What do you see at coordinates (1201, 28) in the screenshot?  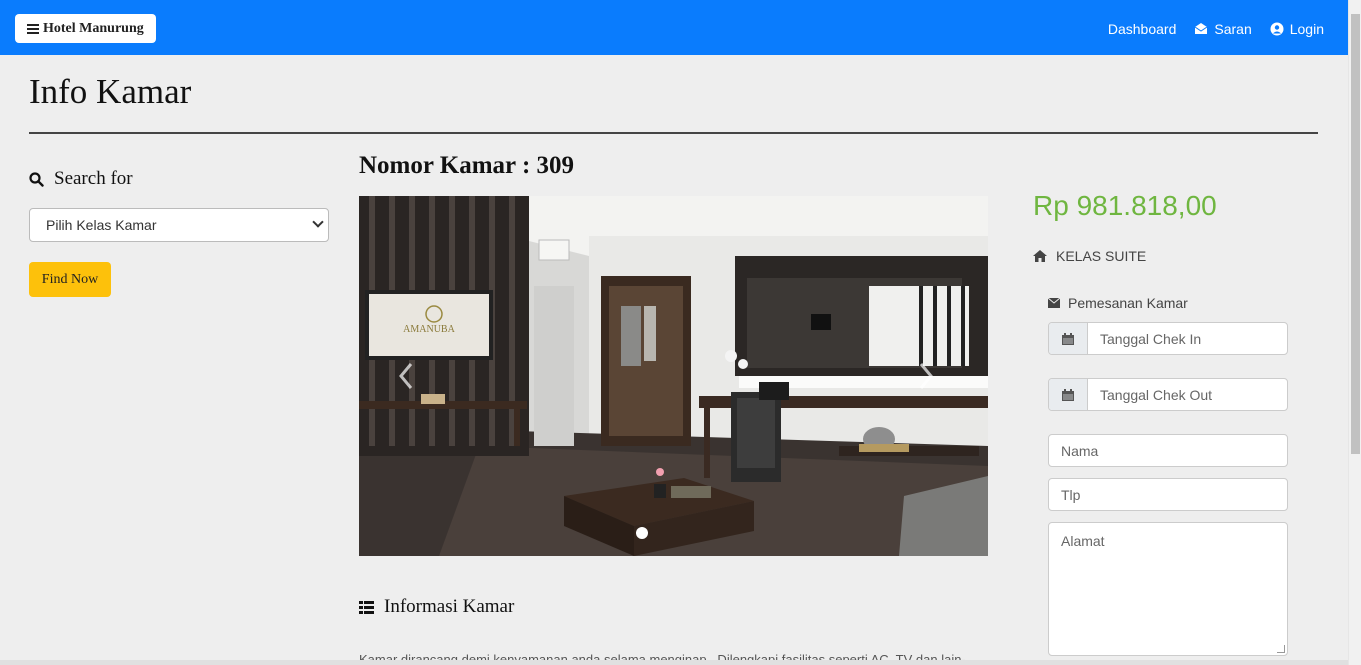 I see `envelope-open-icon` at bounding box center [1201, 28].